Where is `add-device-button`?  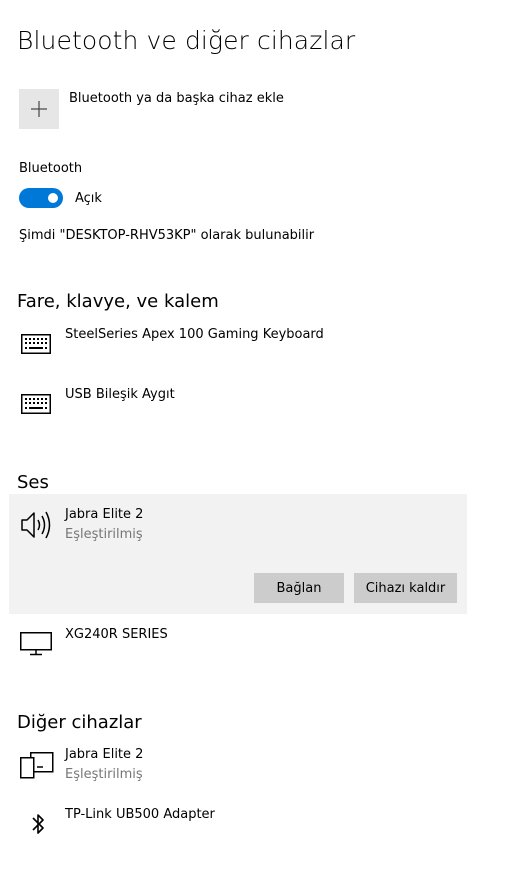
add-device-button is located at coordinates (39, 109).